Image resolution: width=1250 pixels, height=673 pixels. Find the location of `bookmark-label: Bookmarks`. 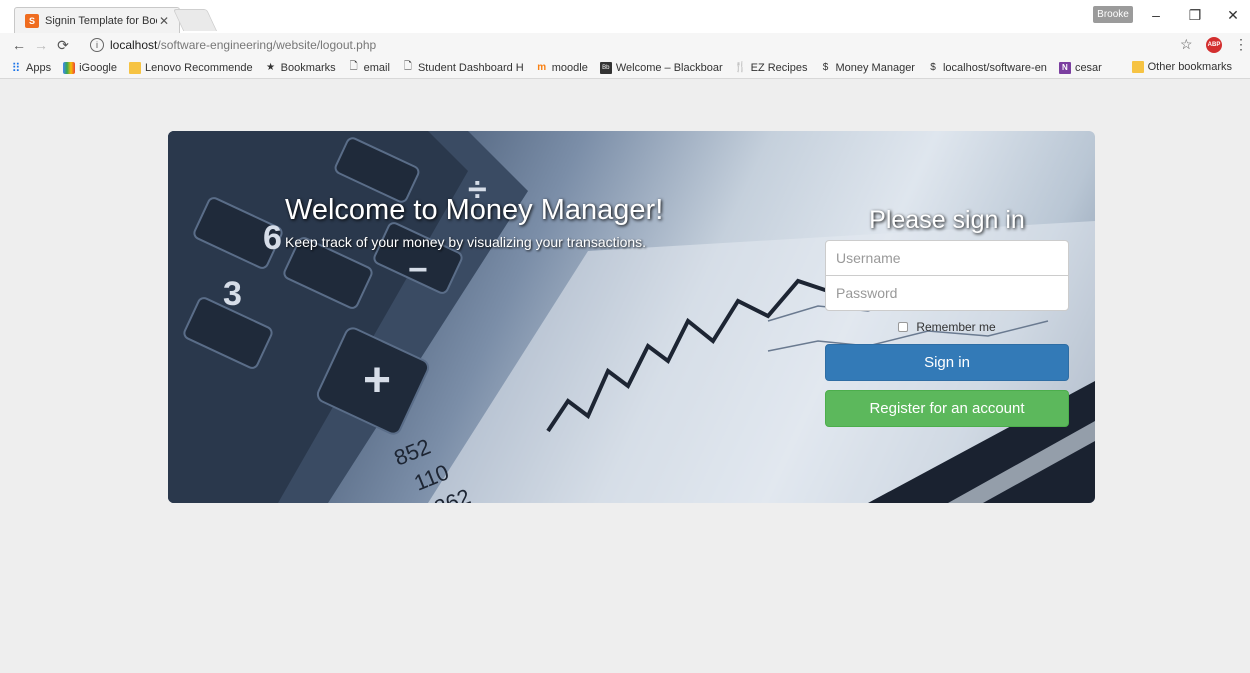

bookmark-label: Bookmarks is located at coordinates (308, 67).